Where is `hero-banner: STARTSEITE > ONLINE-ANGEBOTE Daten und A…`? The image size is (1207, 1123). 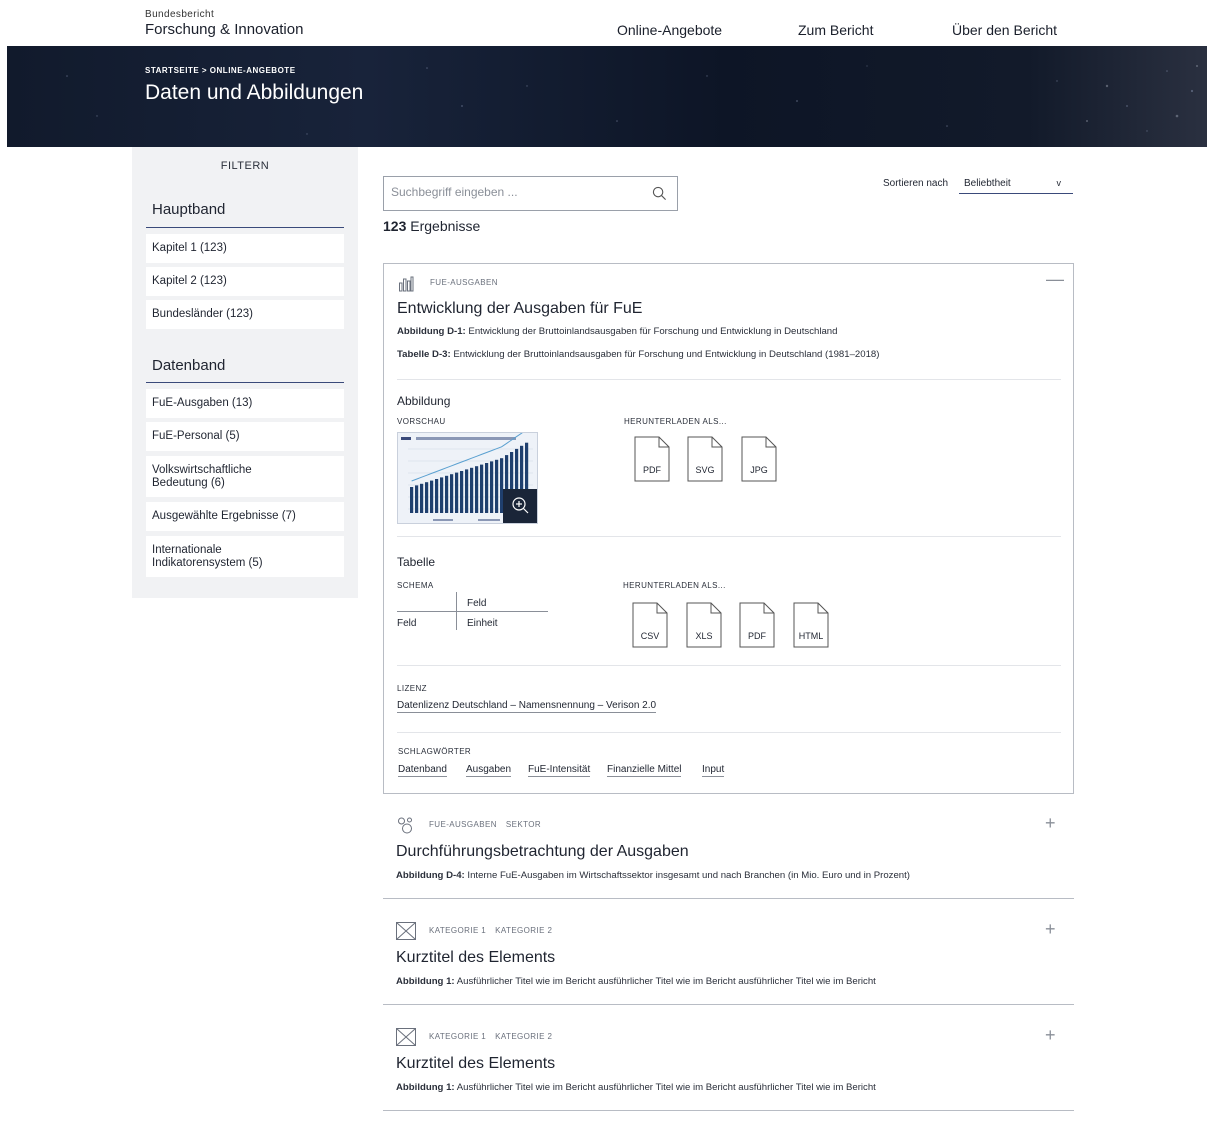
hero-banner: STARTSEITE > ONLINE-ANGEBOTE Daten und A… is located at coordinates (607, 96).